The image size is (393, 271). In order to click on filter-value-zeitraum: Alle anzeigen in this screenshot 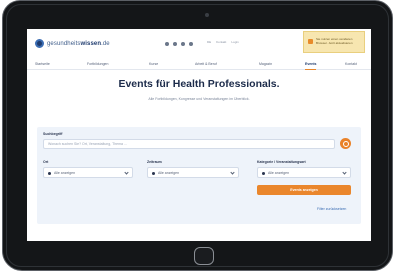, I will do `click(169, 173)`.